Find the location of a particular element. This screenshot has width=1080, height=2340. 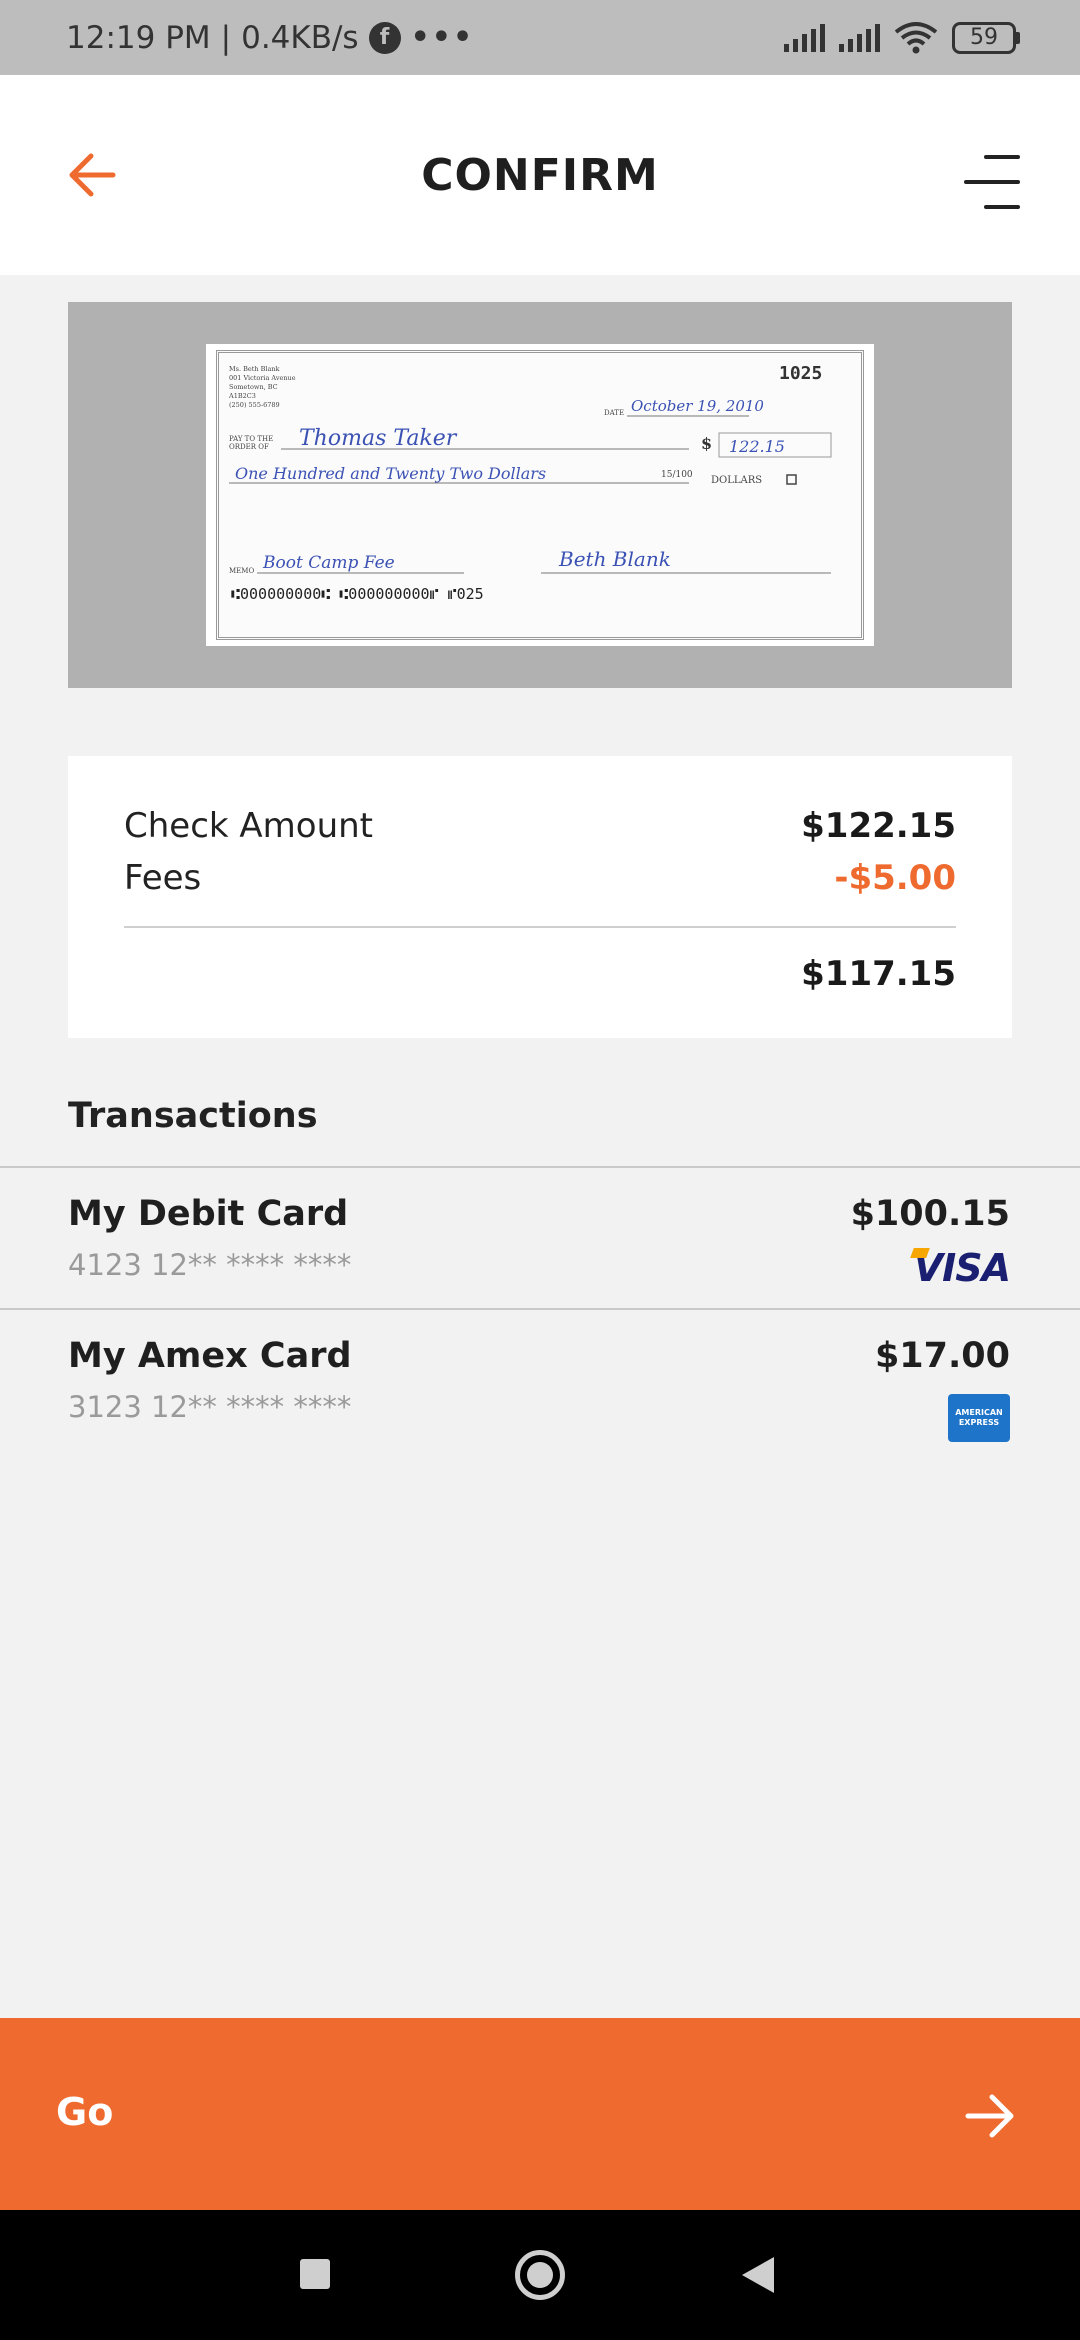

amex-logo-icon: AMERICAN EXPRESS is located at coordinates (979, 1418).